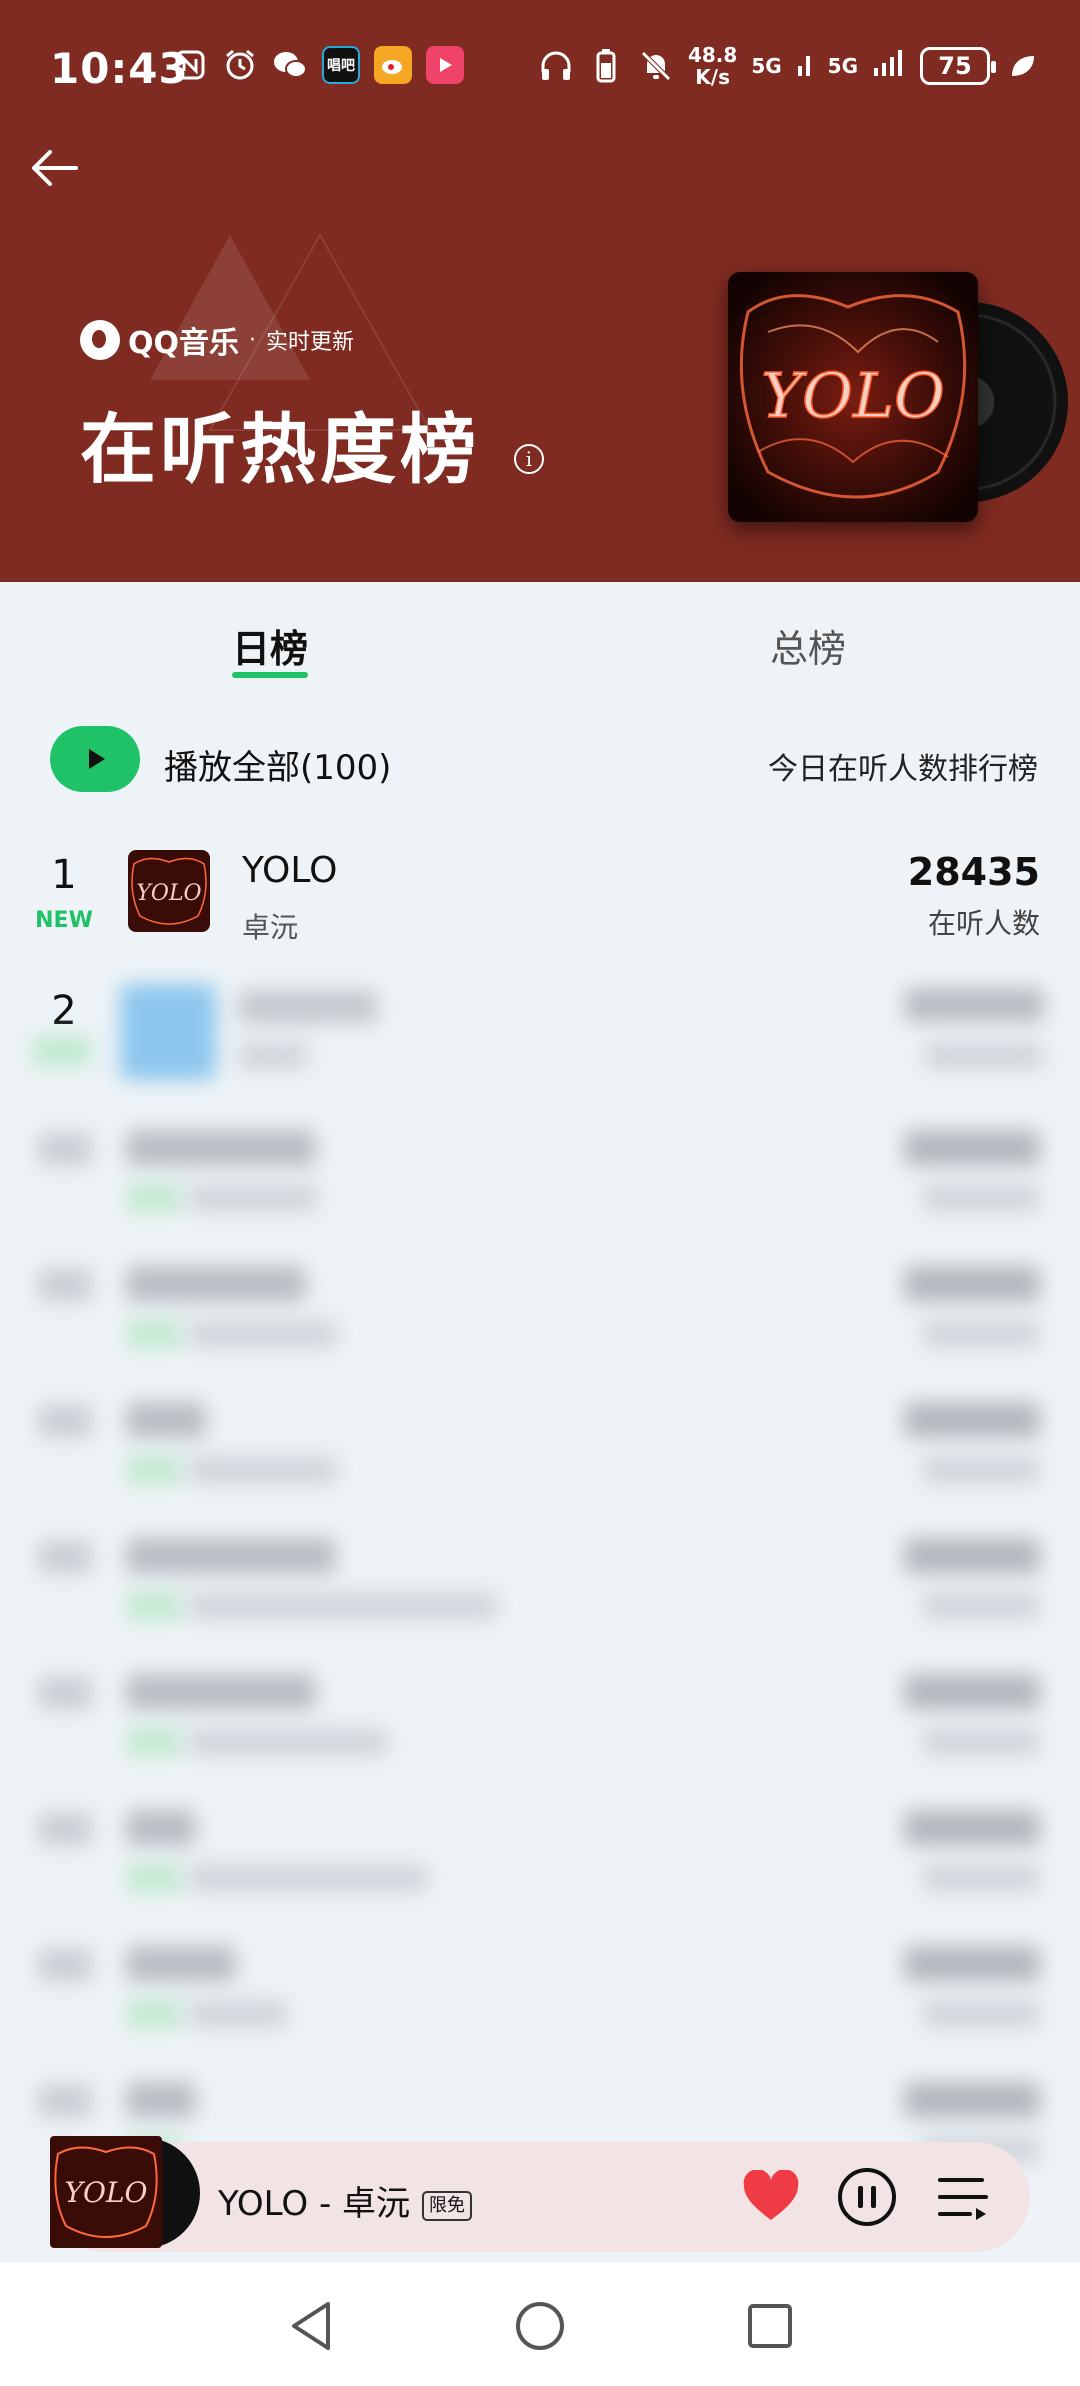  I want to click on status-bar: 10:43 唱吧 48.8 K/s 5G 5G 75, so click(540, 70).